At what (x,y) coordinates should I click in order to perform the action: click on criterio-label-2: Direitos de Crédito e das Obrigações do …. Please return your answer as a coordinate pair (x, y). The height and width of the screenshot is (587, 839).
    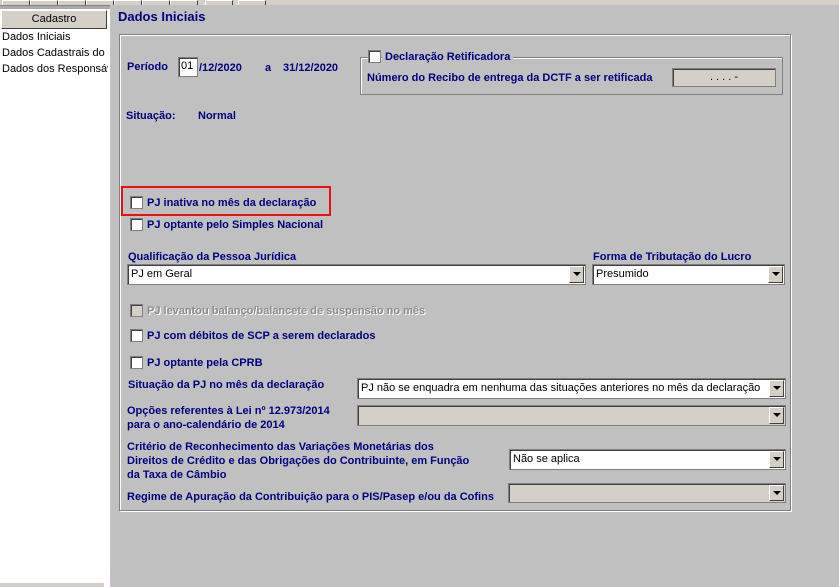
    Looking at the image, I should click on (298, 461).